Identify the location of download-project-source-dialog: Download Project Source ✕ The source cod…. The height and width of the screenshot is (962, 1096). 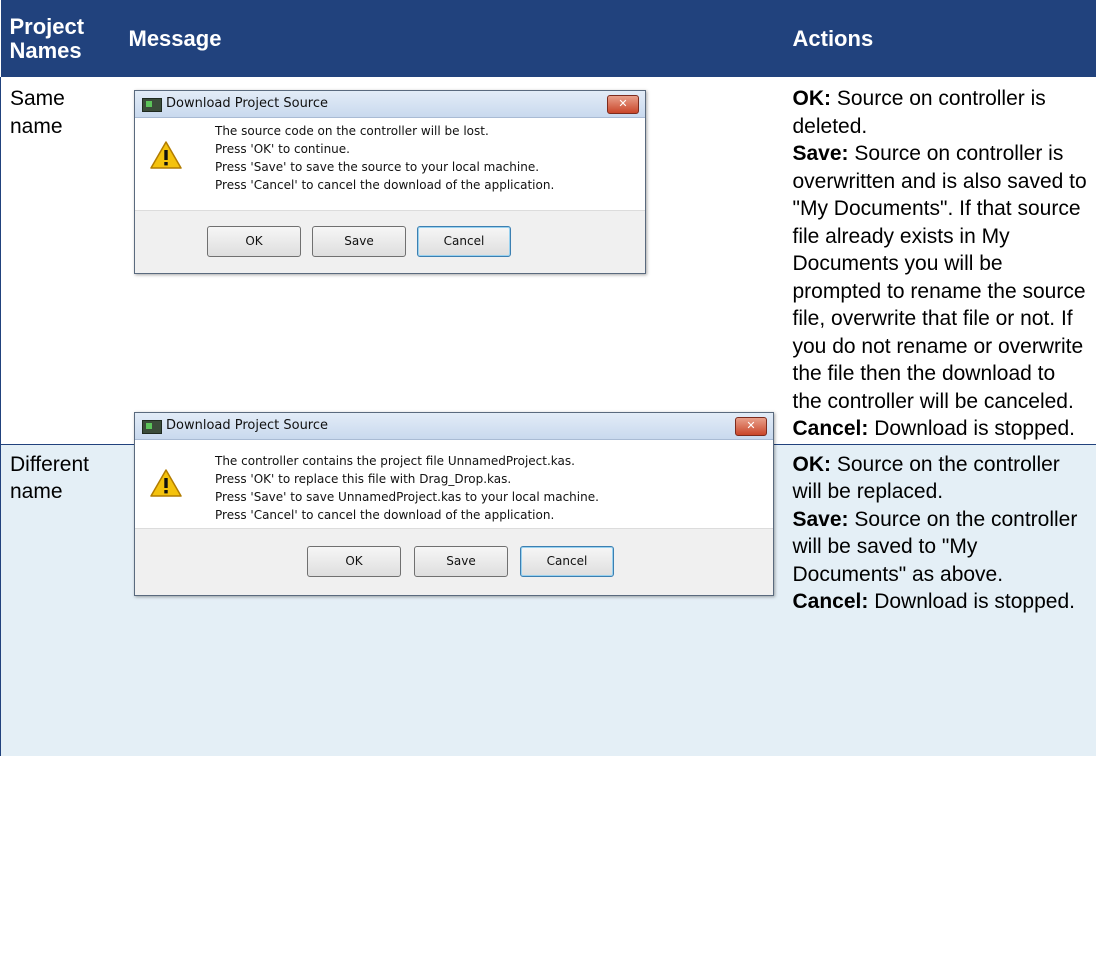
(390, 182).